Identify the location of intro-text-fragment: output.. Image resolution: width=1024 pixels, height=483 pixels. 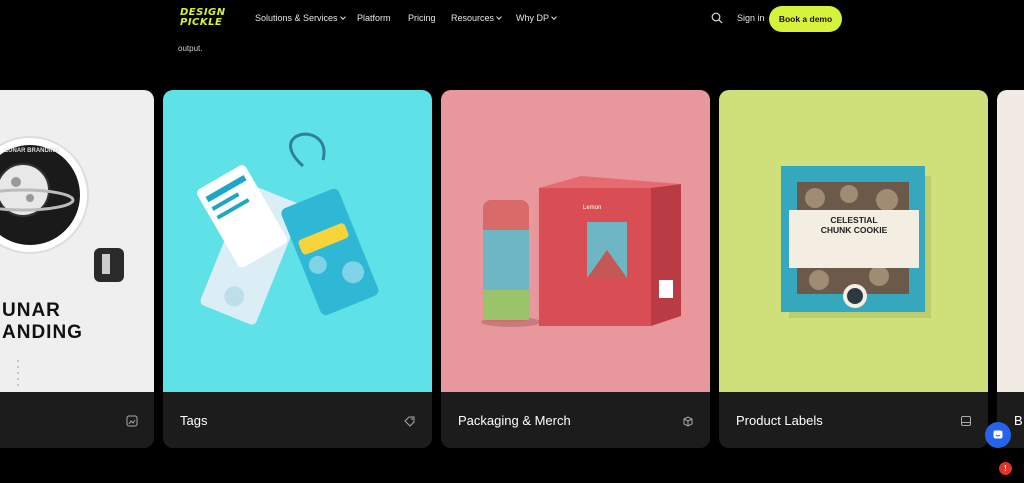
(190, 48).